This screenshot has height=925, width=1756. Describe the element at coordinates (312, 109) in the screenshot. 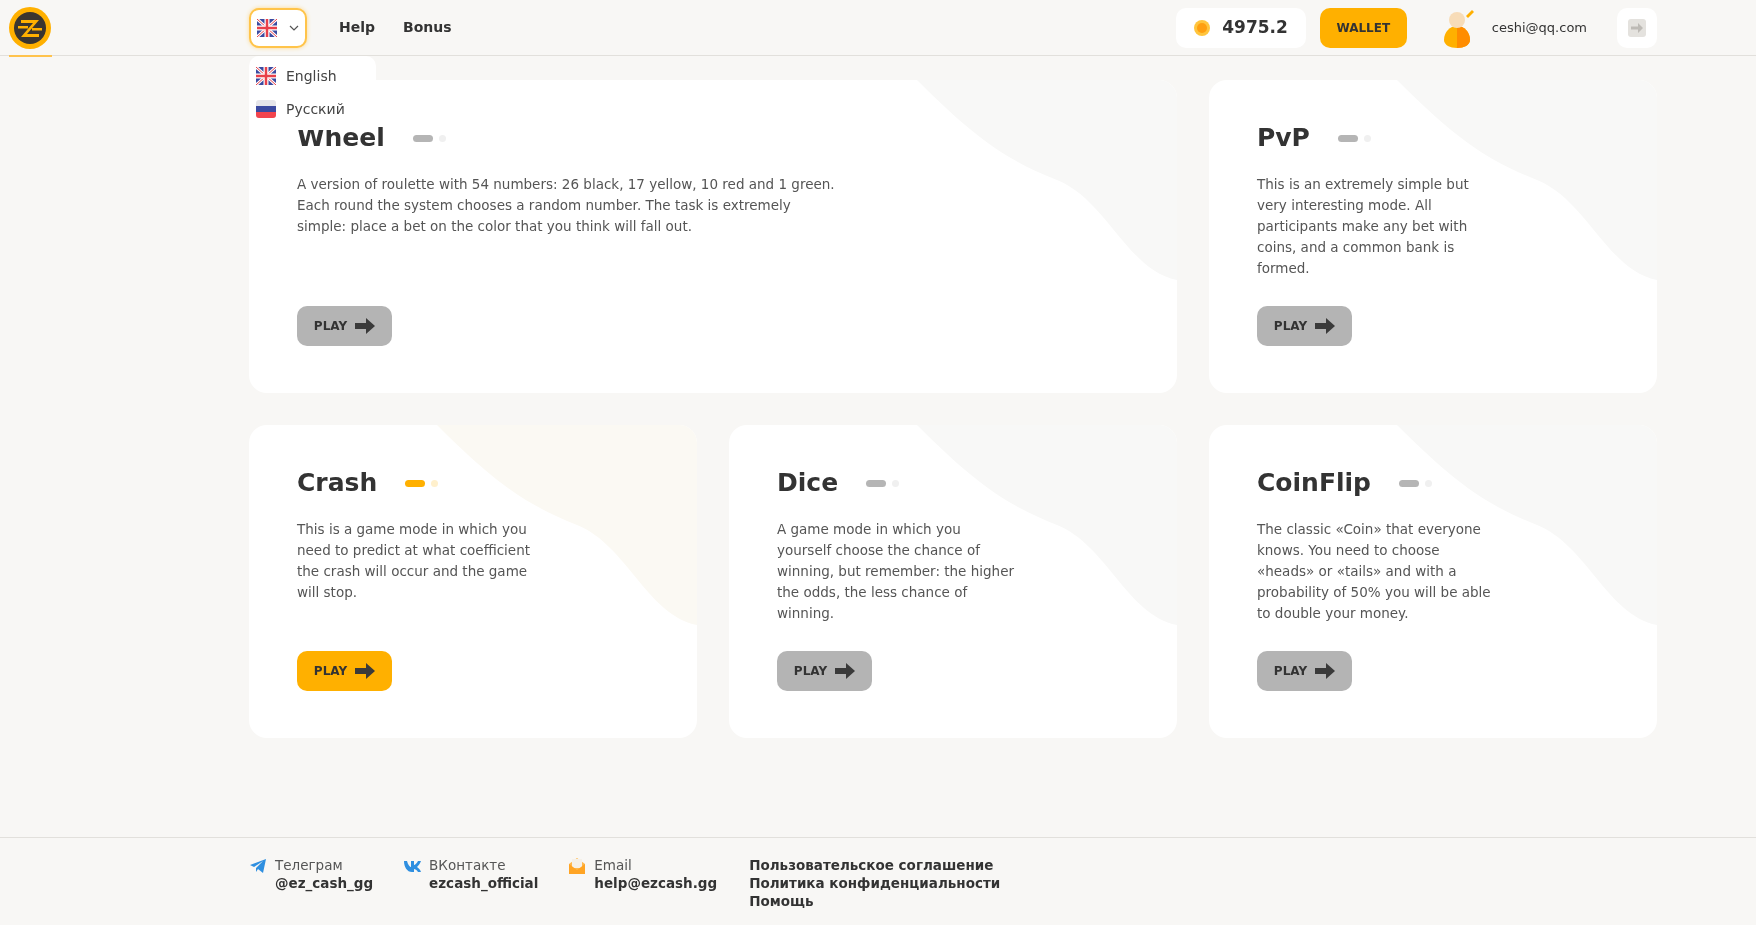

I see `language-option: Русский` at that location.